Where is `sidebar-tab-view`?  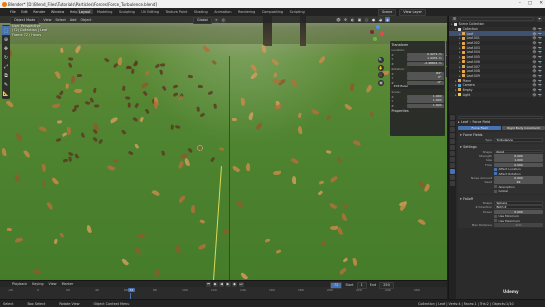
sidebar-tab-view is located at coordinates (446, 72).